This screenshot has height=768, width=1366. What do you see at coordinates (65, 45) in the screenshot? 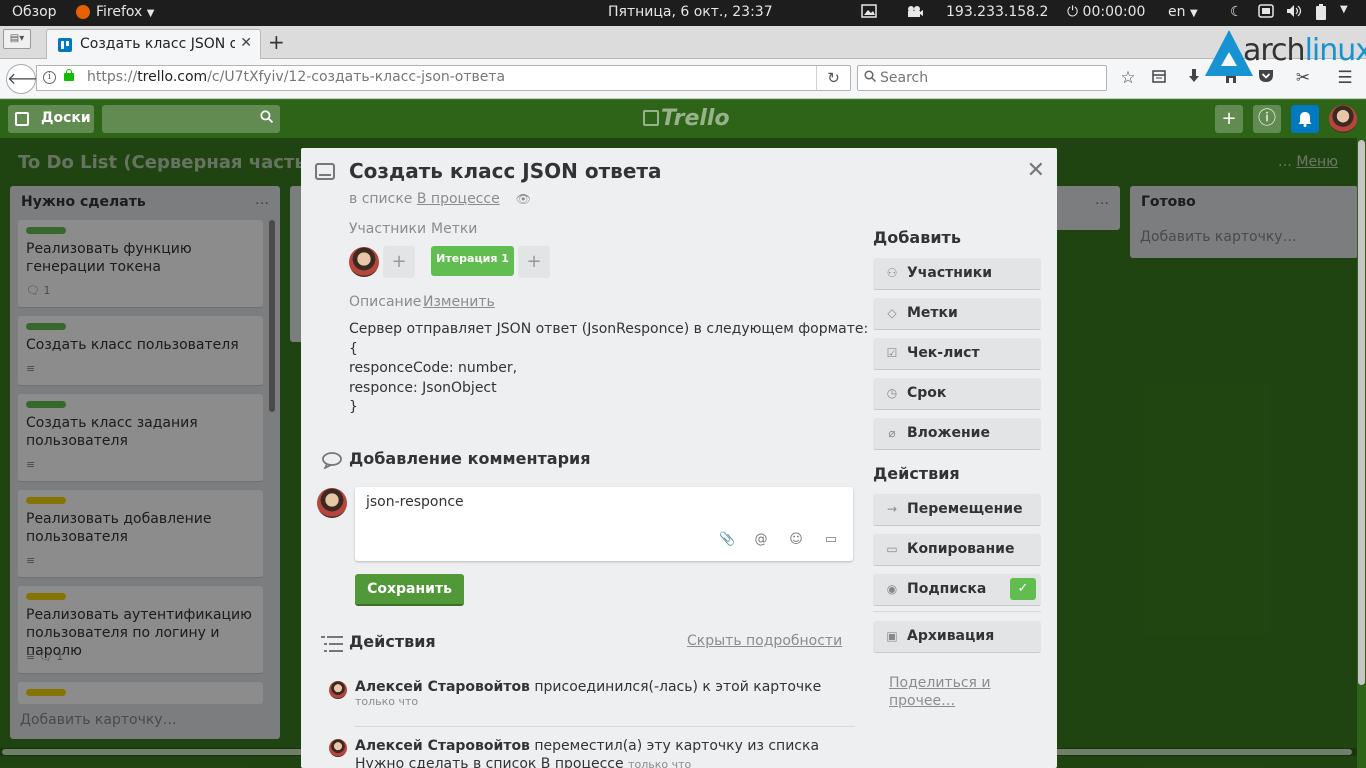
I see `trello-favicon-icon` at bounding box center [65, 45].